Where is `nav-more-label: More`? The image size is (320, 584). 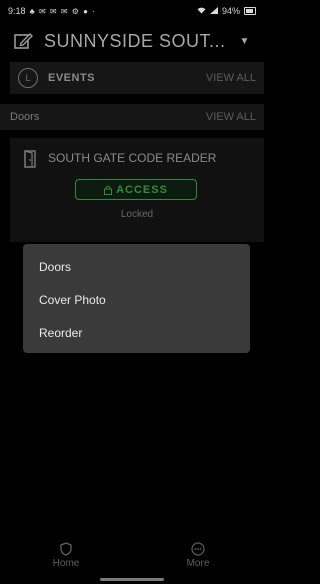 nav-more-label: More is located at coordinates (198, 563).